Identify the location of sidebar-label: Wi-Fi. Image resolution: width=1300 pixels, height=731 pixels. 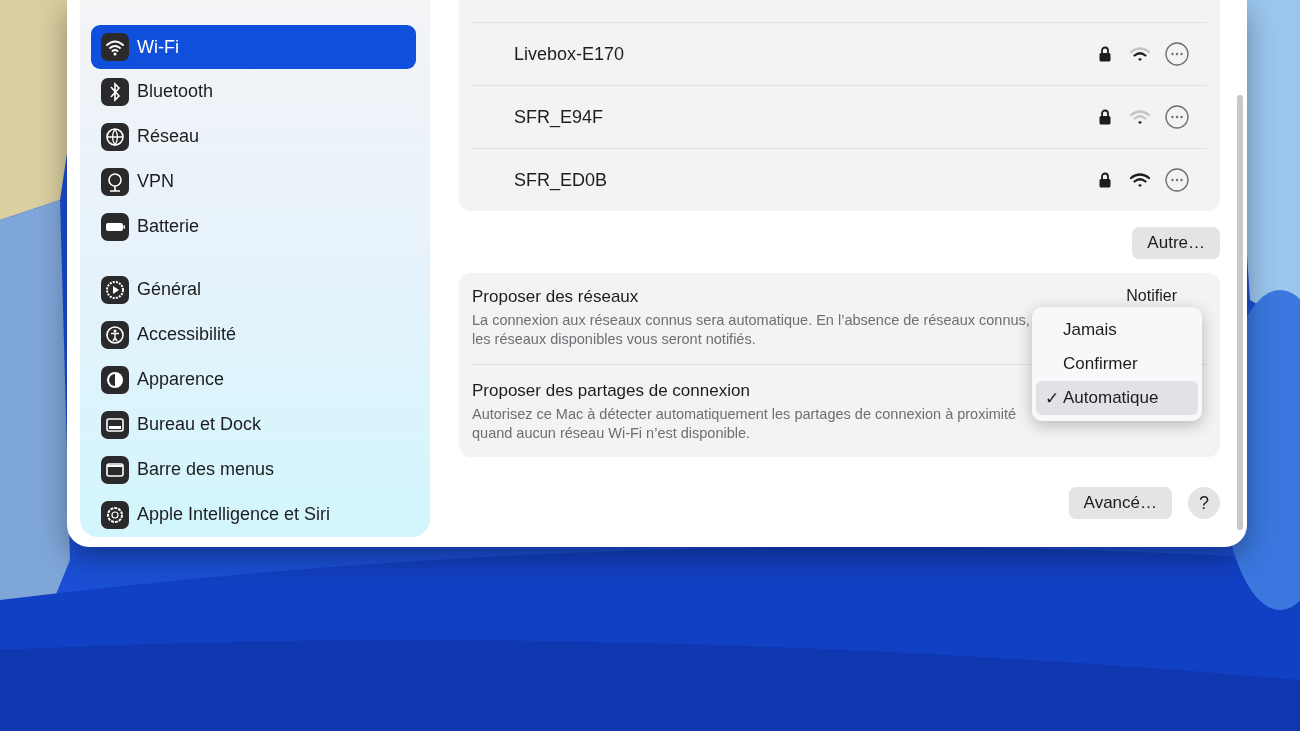
(158, 47).